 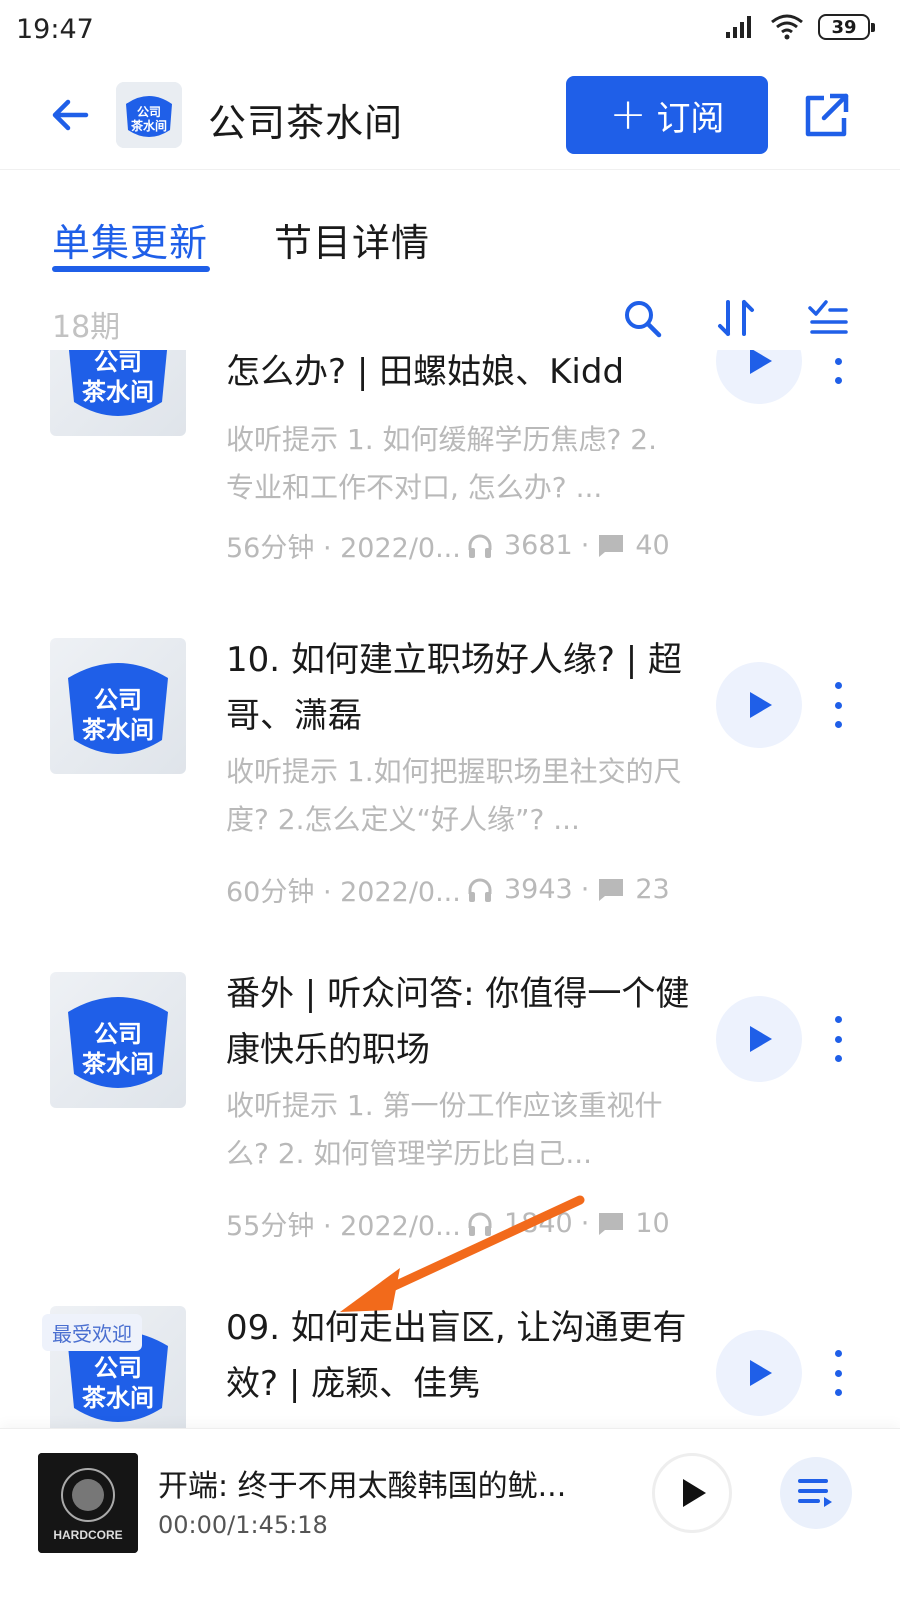 I want to click on episode-meta: 55分钟 · 2022/0... 1840 · 10, so click(x=461, y=1223).